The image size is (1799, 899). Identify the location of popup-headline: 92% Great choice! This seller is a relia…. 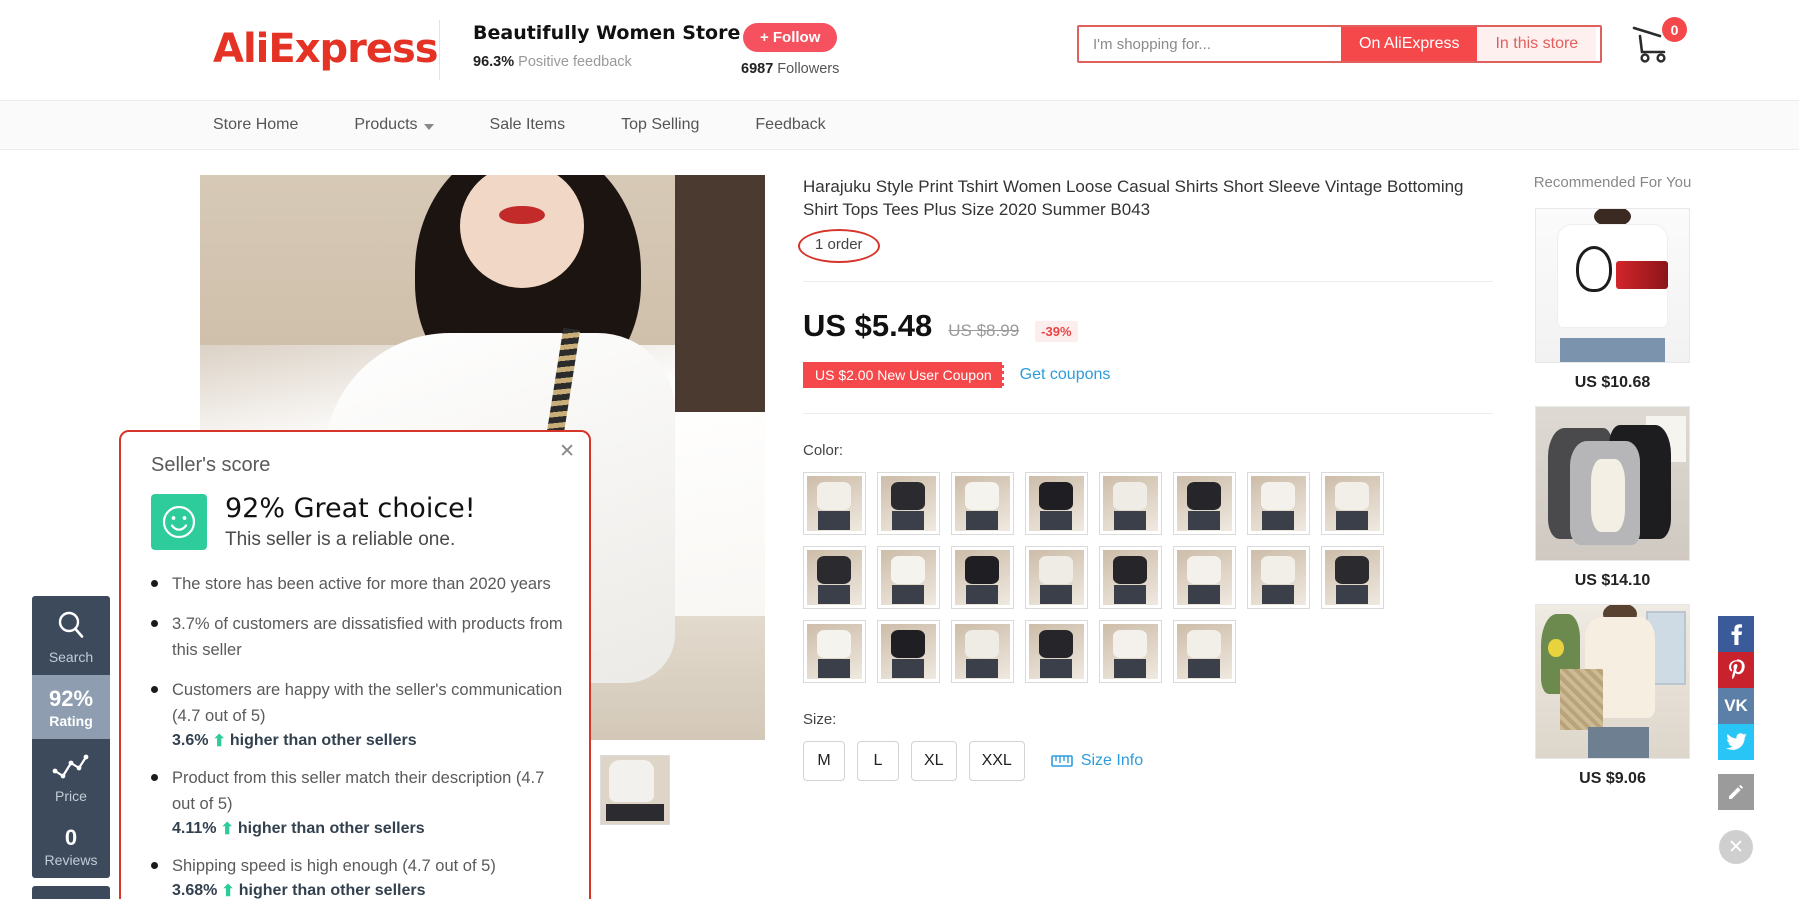
(357, 522).